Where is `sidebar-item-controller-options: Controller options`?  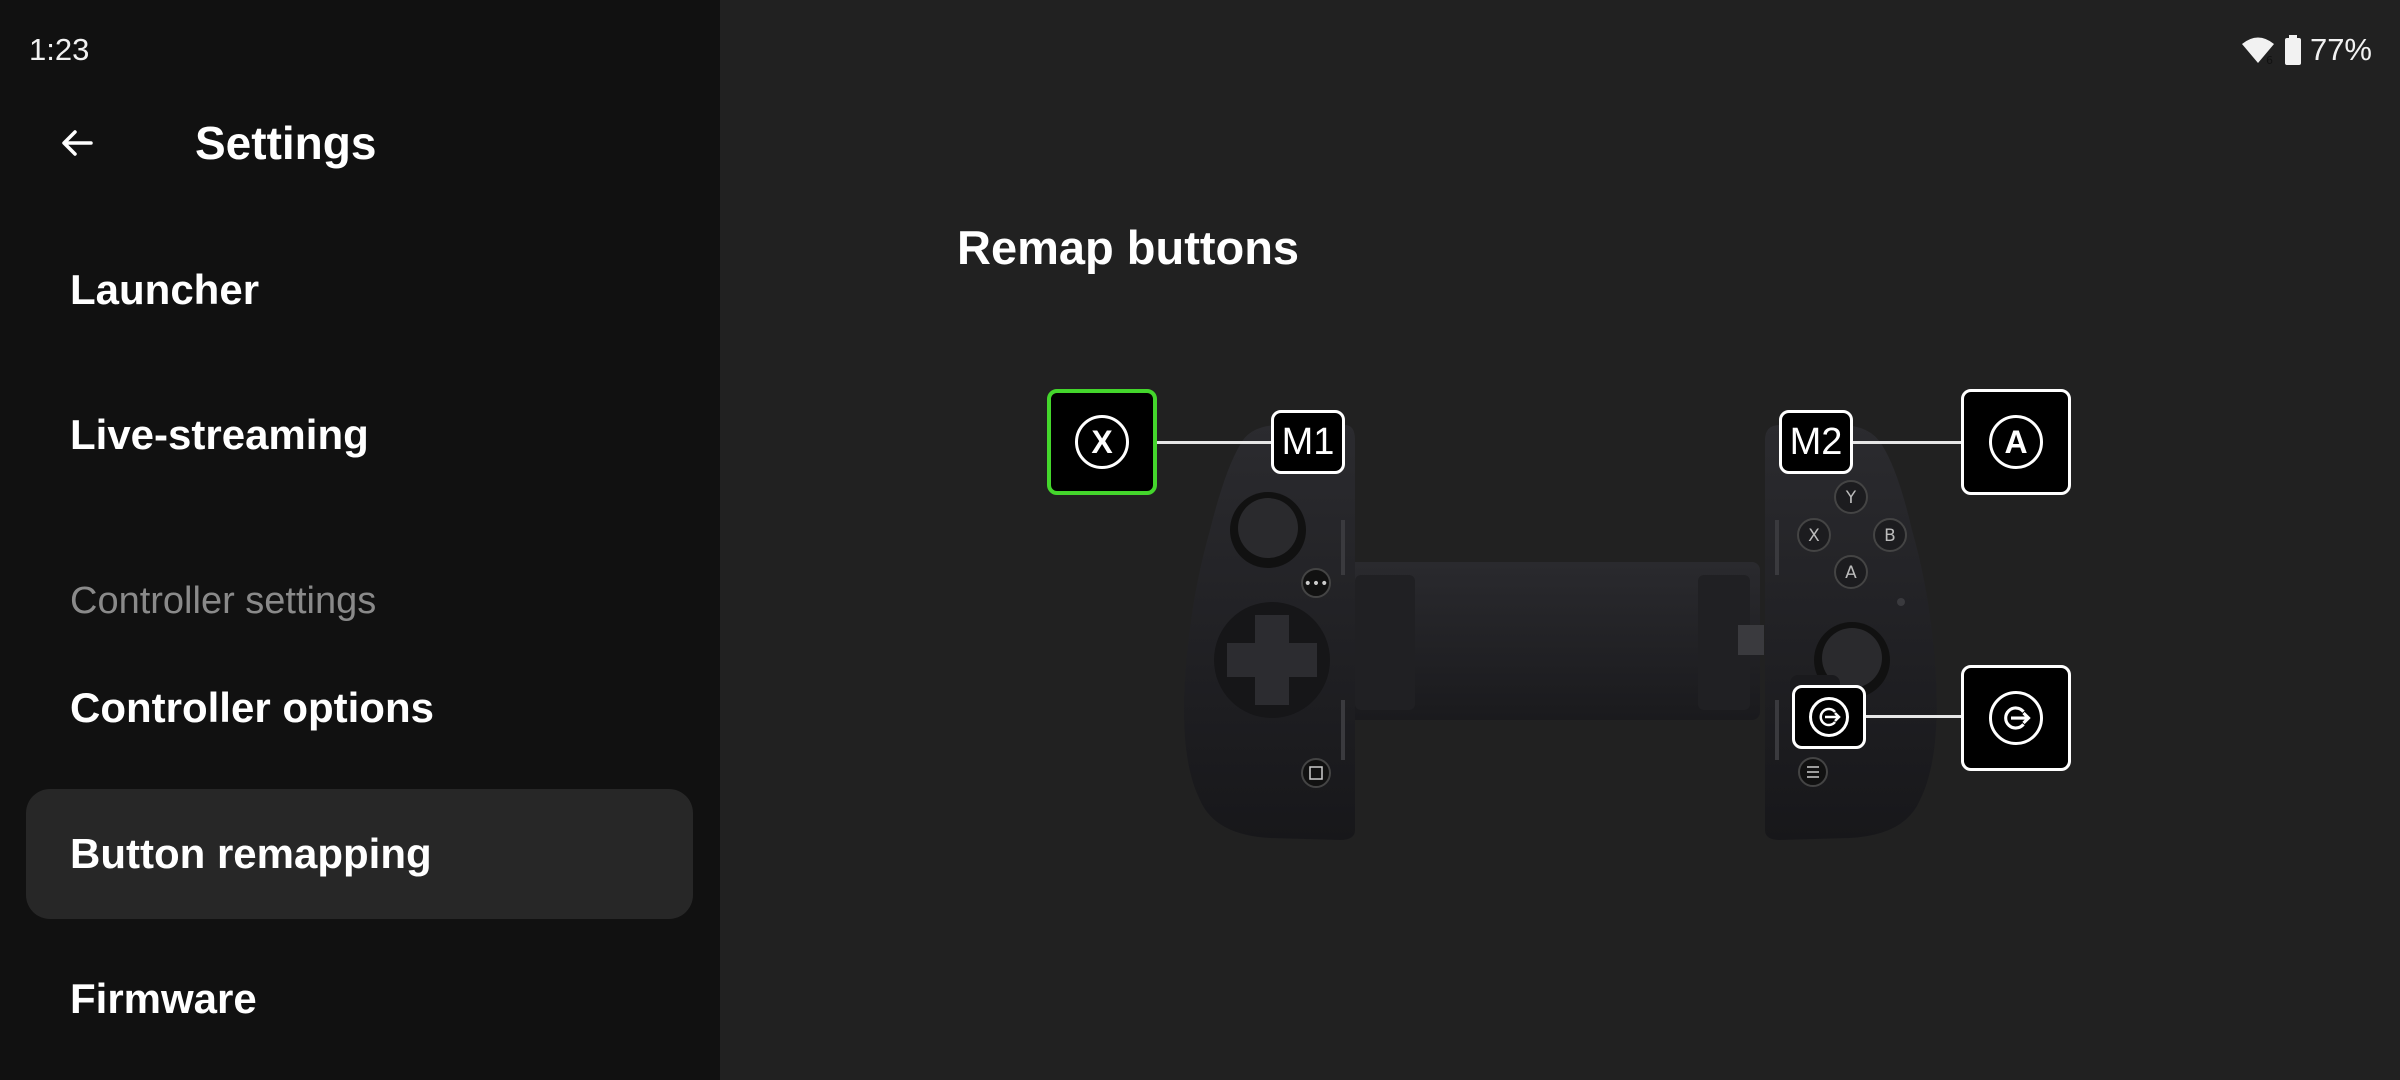
sidebar-item-controller-options: Controller options is located at coordinates (359, 708).